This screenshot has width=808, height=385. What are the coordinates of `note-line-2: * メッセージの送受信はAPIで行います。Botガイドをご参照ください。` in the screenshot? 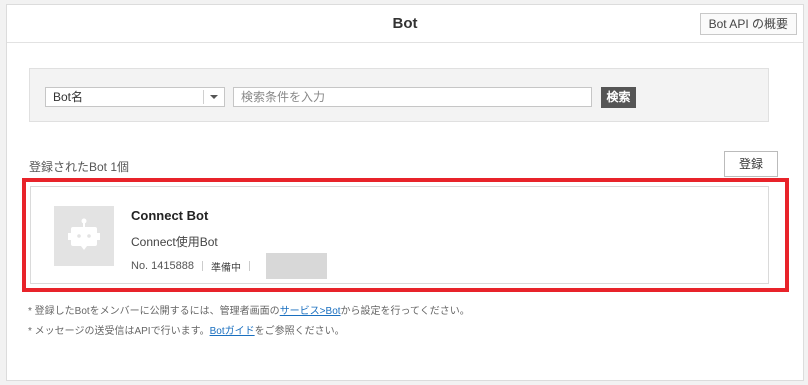 It's located at (249, 332).